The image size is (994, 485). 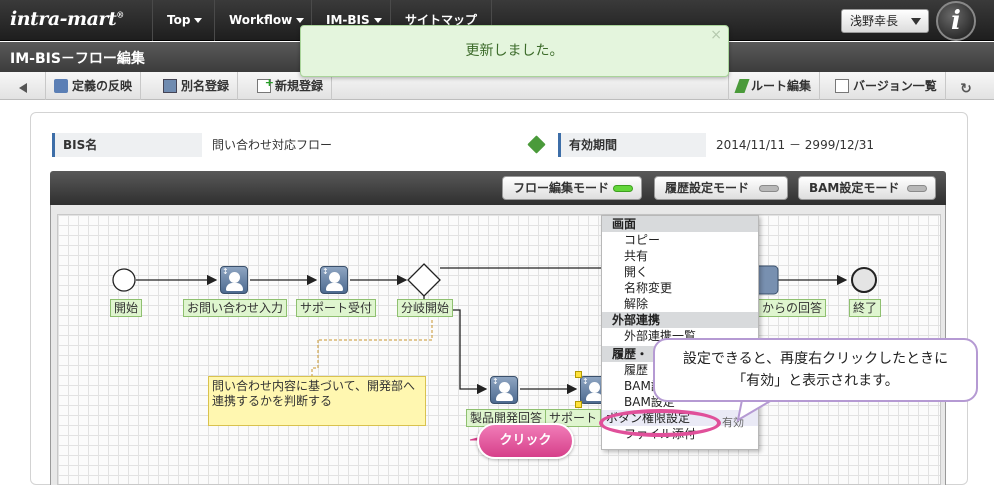 I want to click on callout-tail, so click(x=756, y=410).